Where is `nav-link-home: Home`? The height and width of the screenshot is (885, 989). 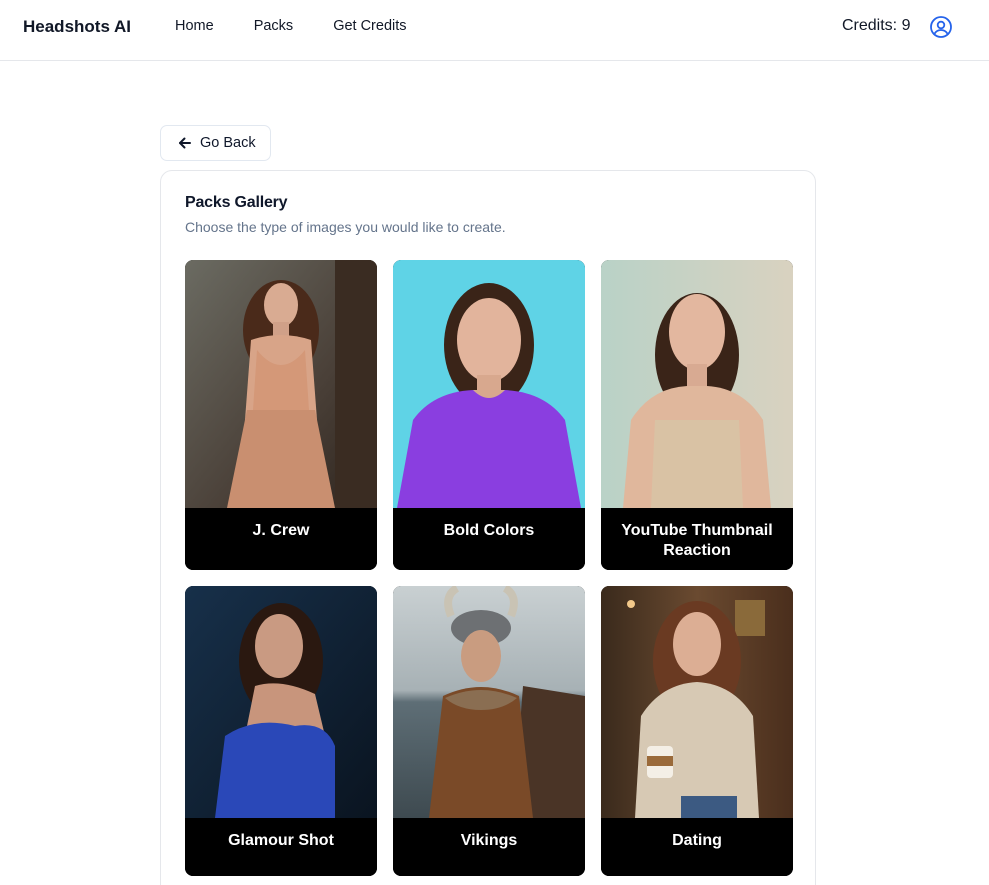 nav-link-home: Home is located at coordinates (194, 26).